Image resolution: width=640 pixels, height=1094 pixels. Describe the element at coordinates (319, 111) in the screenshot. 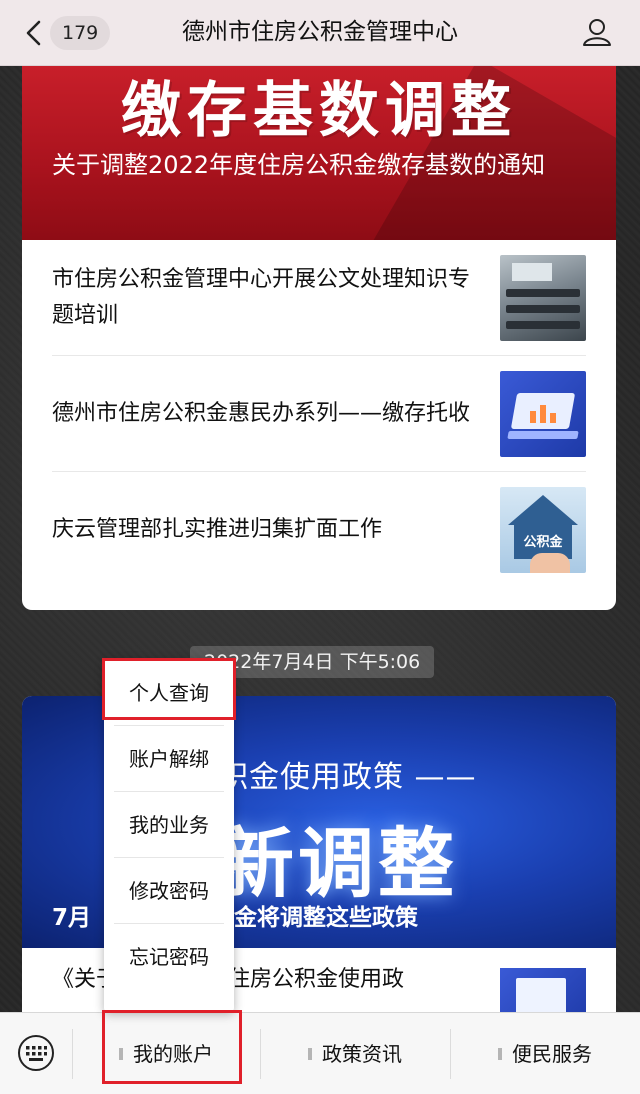

I see `banner-headline: 缴存基数调整` at that location.